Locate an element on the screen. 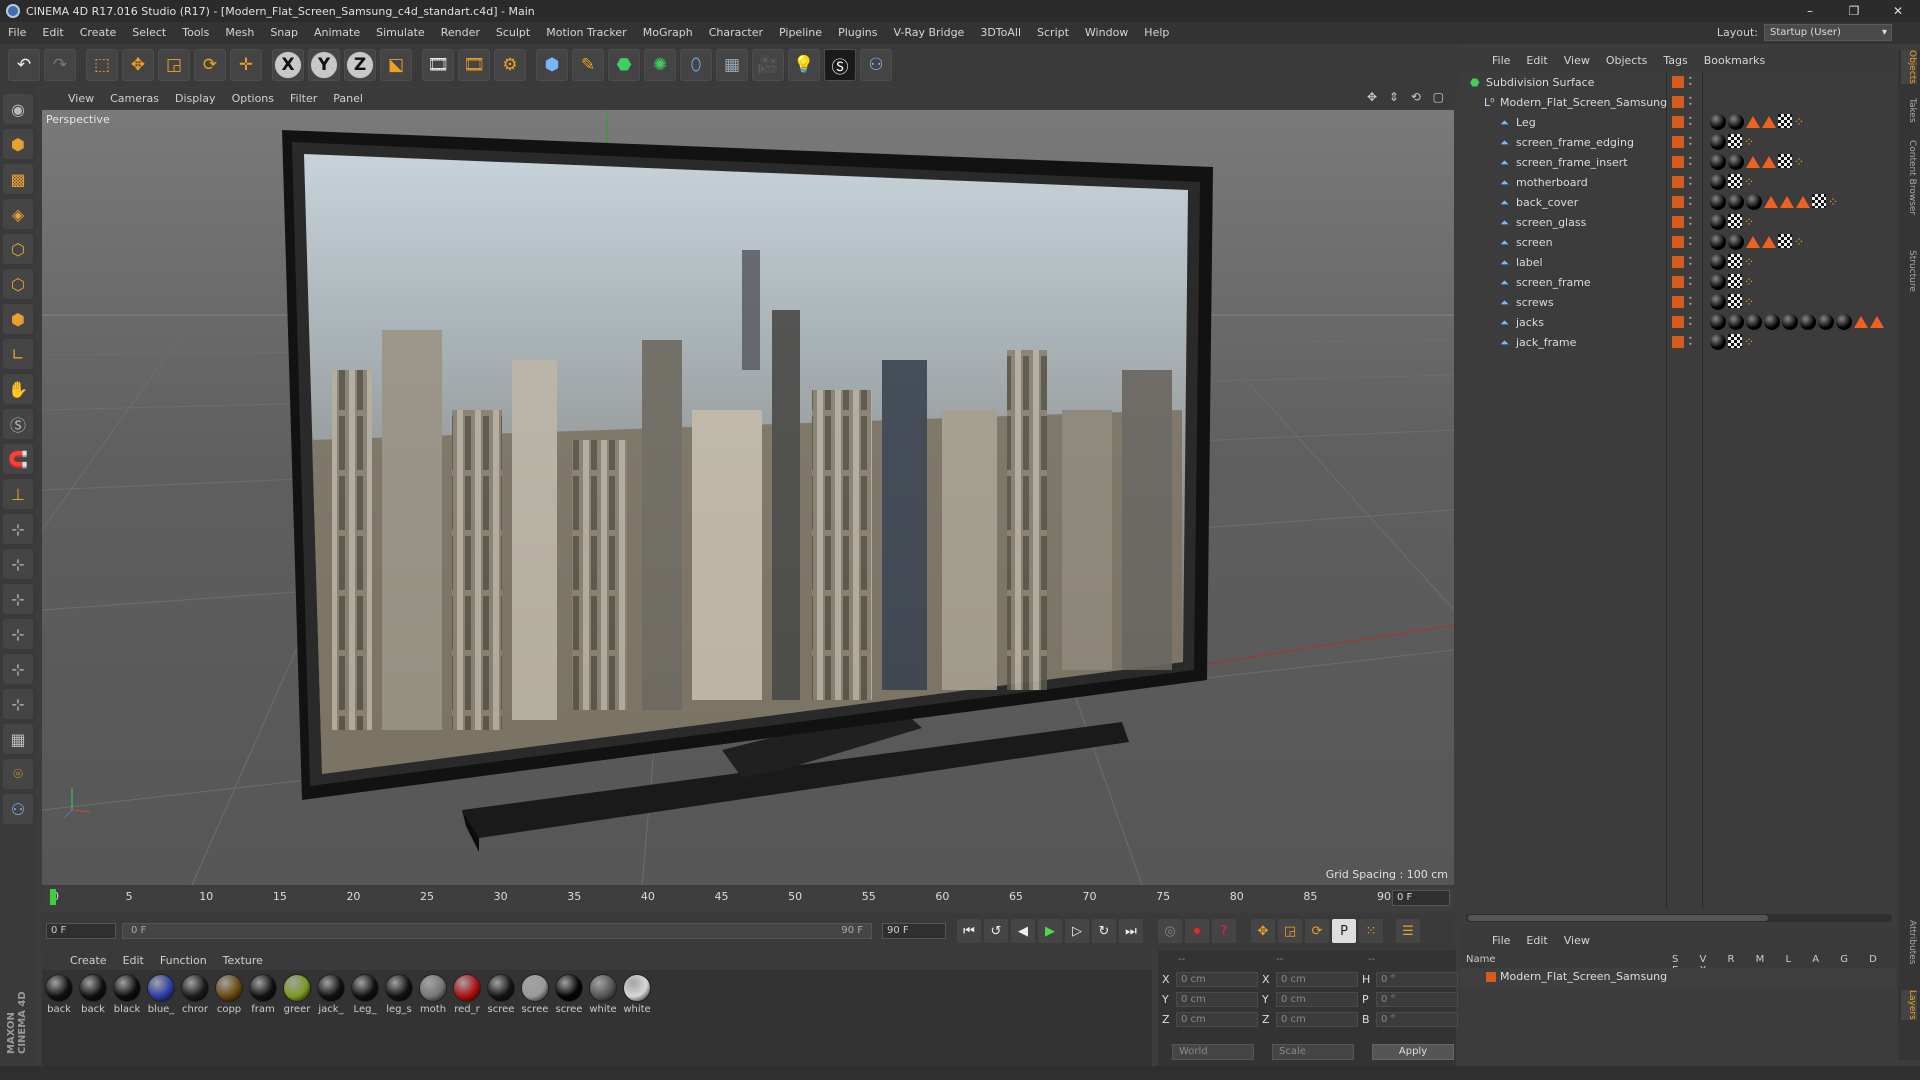 This screenshot has width=1920, height=1080. material-swatch: black is located at coordinates (127, 1022).